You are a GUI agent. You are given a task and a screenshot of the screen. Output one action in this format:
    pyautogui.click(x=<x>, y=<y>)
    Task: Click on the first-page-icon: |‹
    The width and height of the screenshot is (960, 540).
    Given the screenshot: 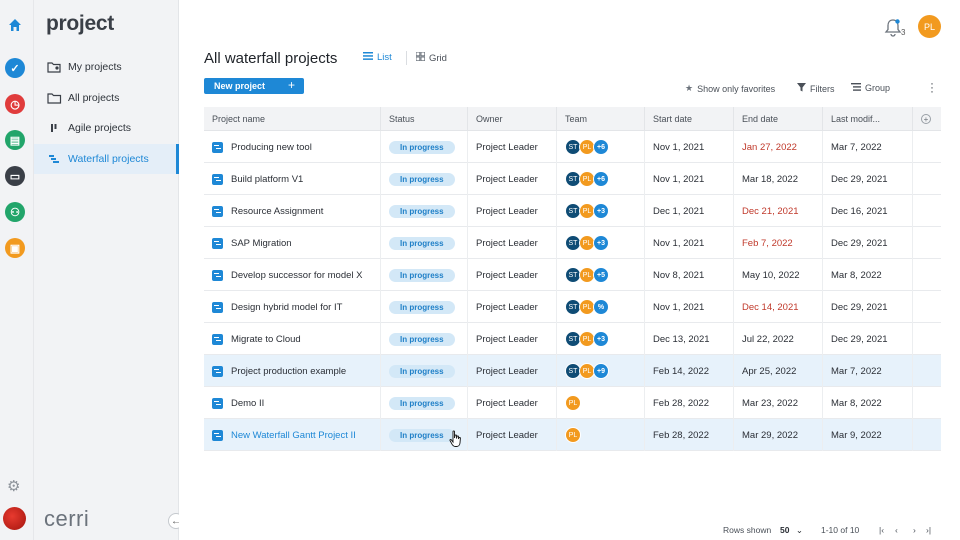 What is the action you would take?
    pyautogui.click(x=881, y=530)
    